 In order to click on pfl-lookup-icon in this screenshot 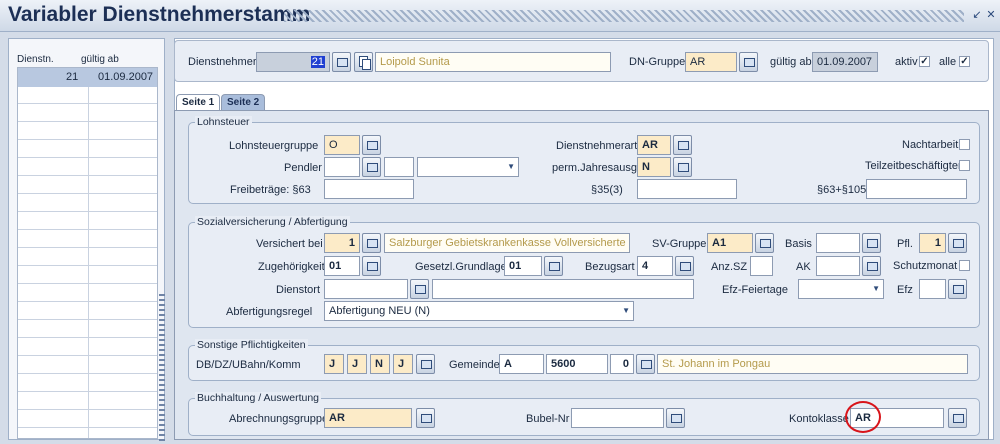, I will do `click(957, 243)`.